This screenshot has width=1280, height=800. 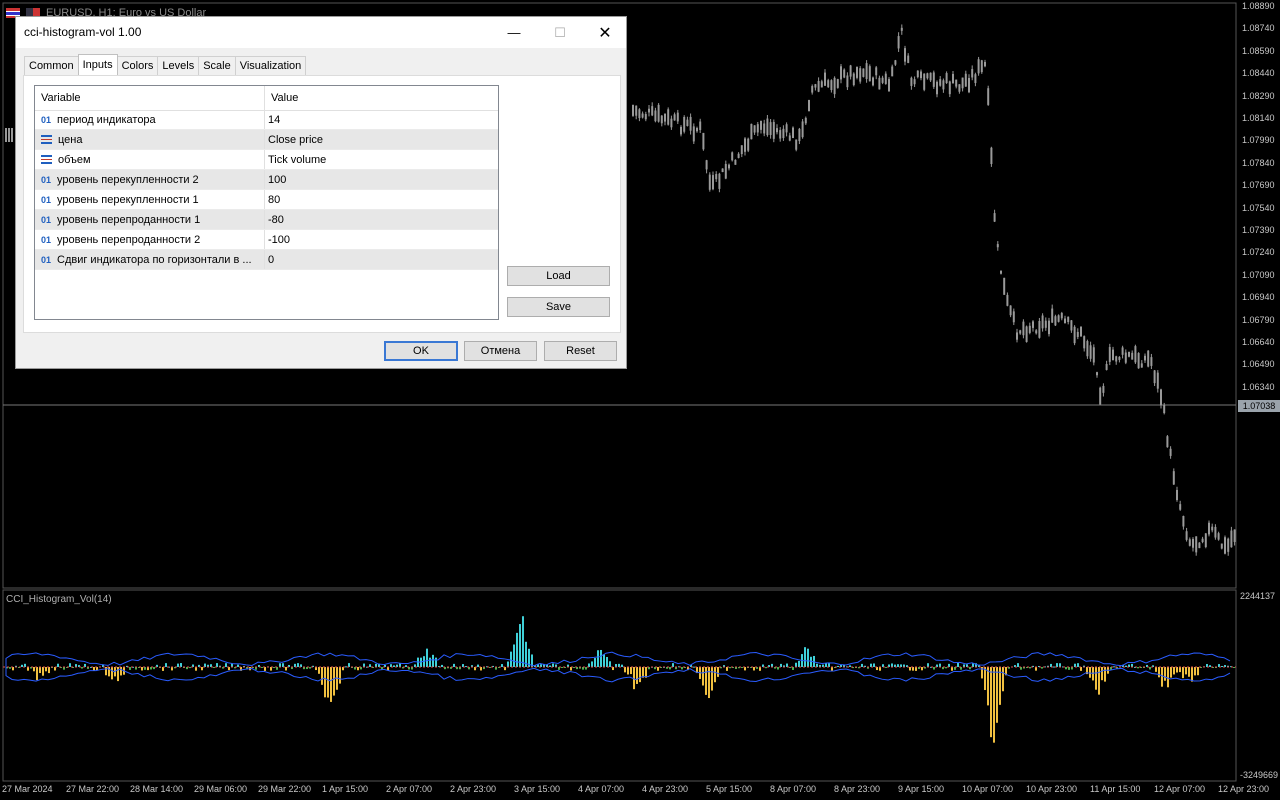 I want to click on save-button: Save, so click(x=558, y=307).